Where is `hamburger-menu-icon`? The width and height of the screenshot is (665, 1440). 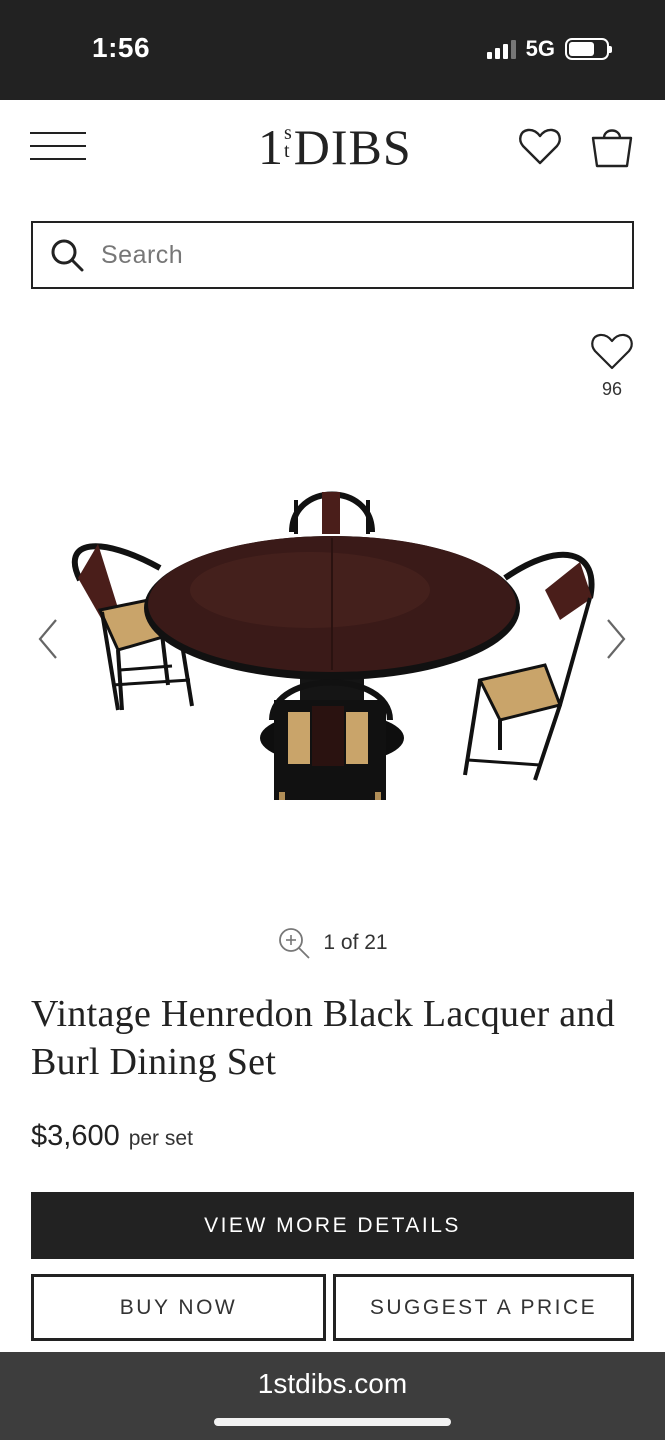
hamburger-menu-icon is located at coordinates (58, 145).